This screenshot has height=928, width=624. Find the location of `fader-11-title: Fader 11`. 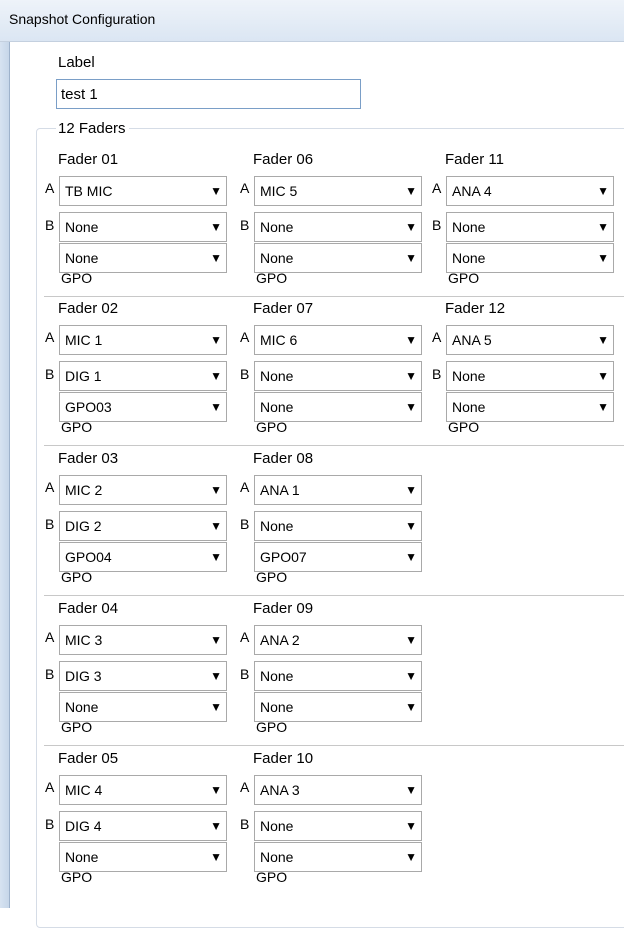

fader-11-title: Fader 11 is located at coordinates (474, 159).